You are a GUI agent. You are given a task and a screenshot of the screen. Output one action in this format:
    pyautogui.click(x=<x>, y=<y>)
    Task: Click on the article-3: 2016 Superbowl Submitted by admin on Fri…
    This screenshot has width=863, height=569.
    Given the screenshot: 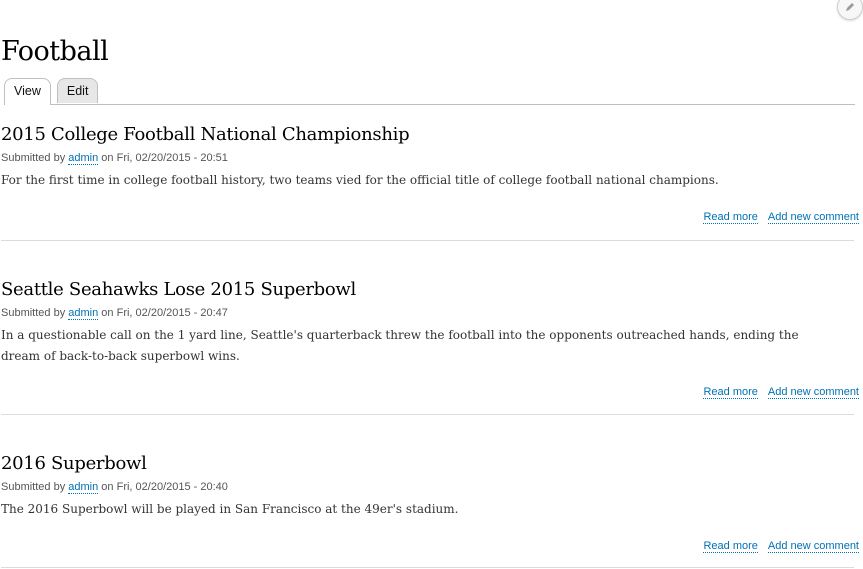 What is the action you would take?
    pyautogui.click(x=427, y=486)
    